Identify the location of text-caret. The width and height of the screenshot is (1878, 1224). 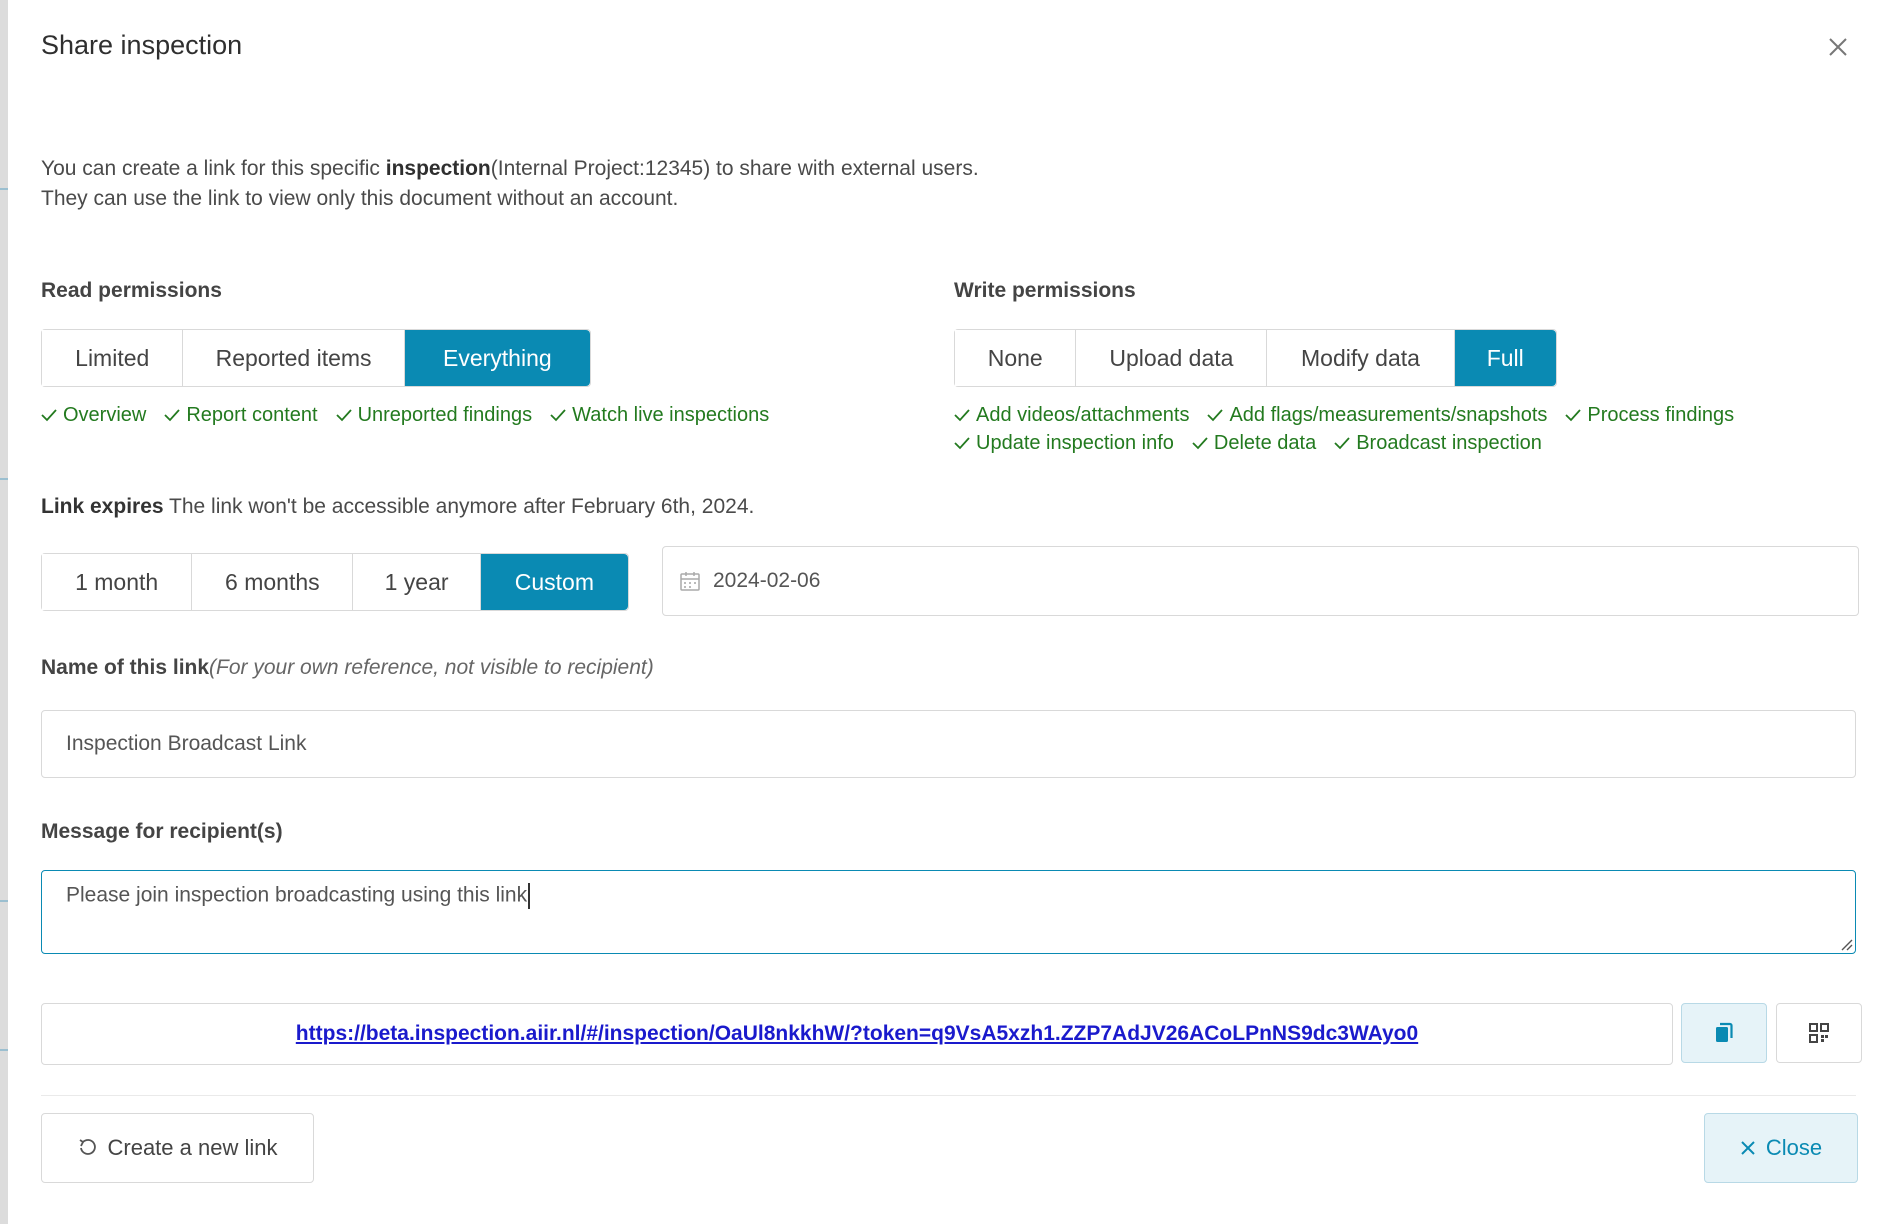
(529, 896).